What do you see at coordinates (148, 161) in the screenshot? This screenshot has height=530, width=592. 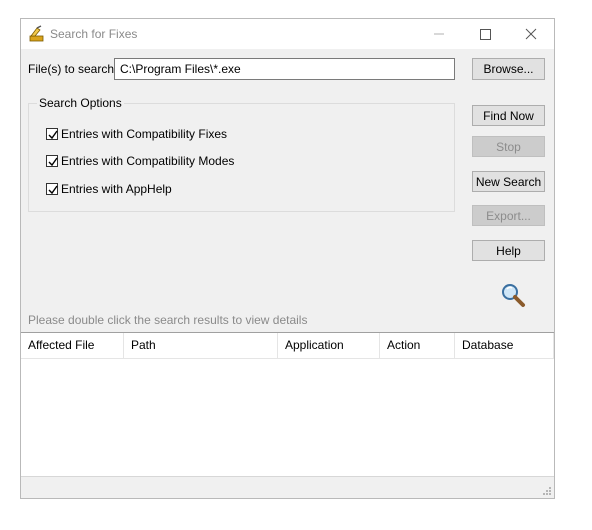 I see `option-label: Entries with Compatibility Modes` at bounding box center [148, 161].